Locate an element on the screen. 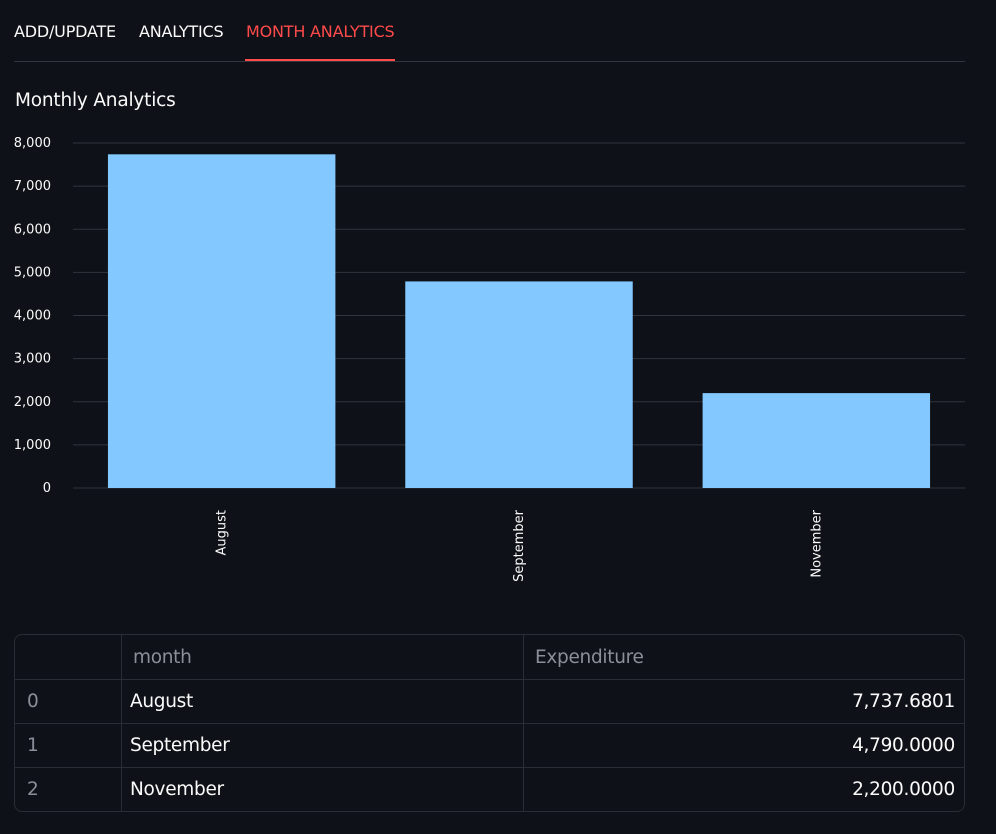 This screenshot has width=996, height=834. x-tick-label: August is located at coordinates (222, 533).